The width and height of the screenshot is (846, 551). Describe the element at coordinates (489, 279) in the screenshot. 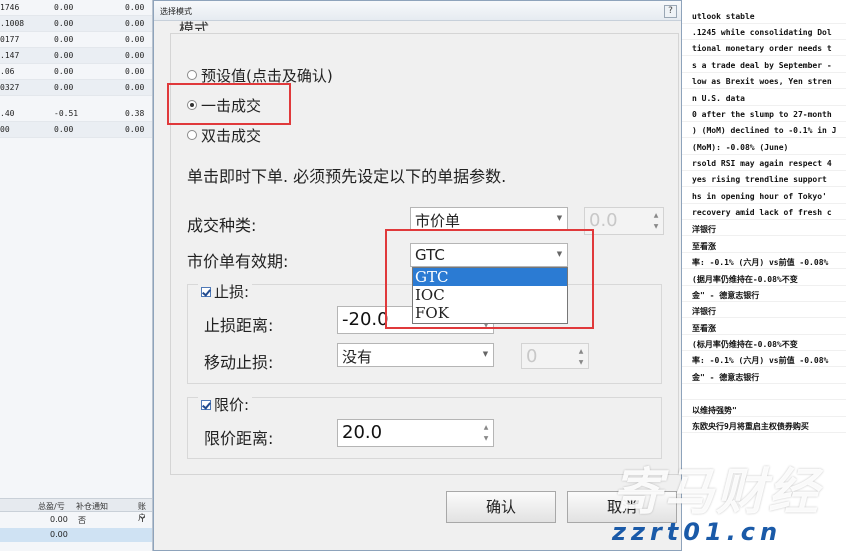

I see `annotation-box-validity` at that location.